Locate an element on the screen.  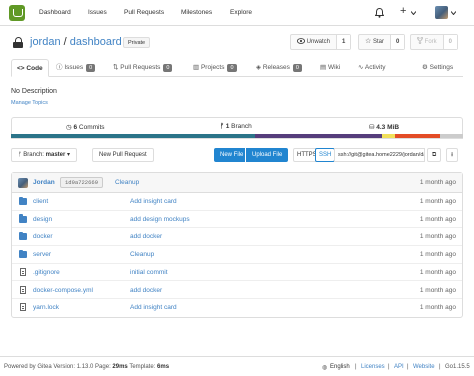
commit-author: Jordan is located at coordinates (44, 182).